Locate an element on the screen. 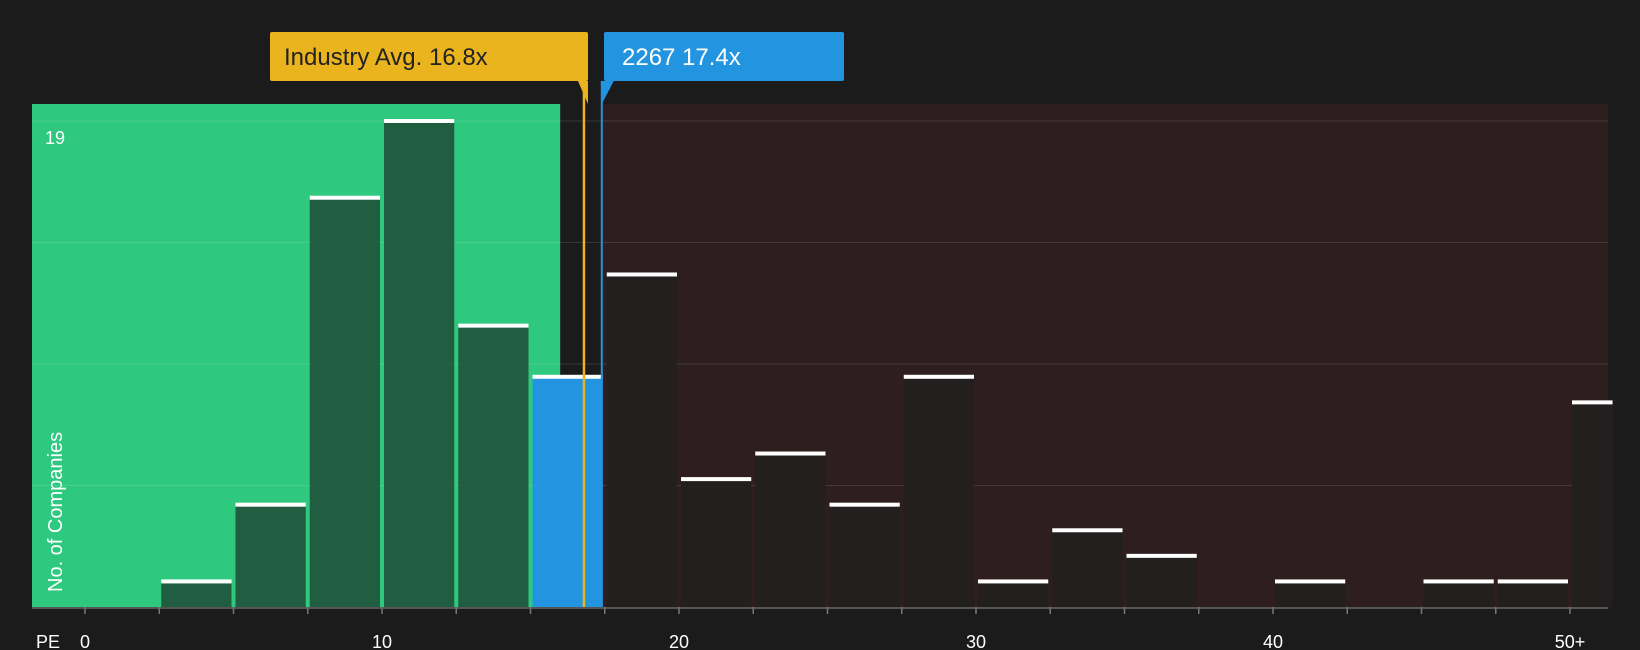  x-tick-label: 0 is located at coordinates (85, 641).